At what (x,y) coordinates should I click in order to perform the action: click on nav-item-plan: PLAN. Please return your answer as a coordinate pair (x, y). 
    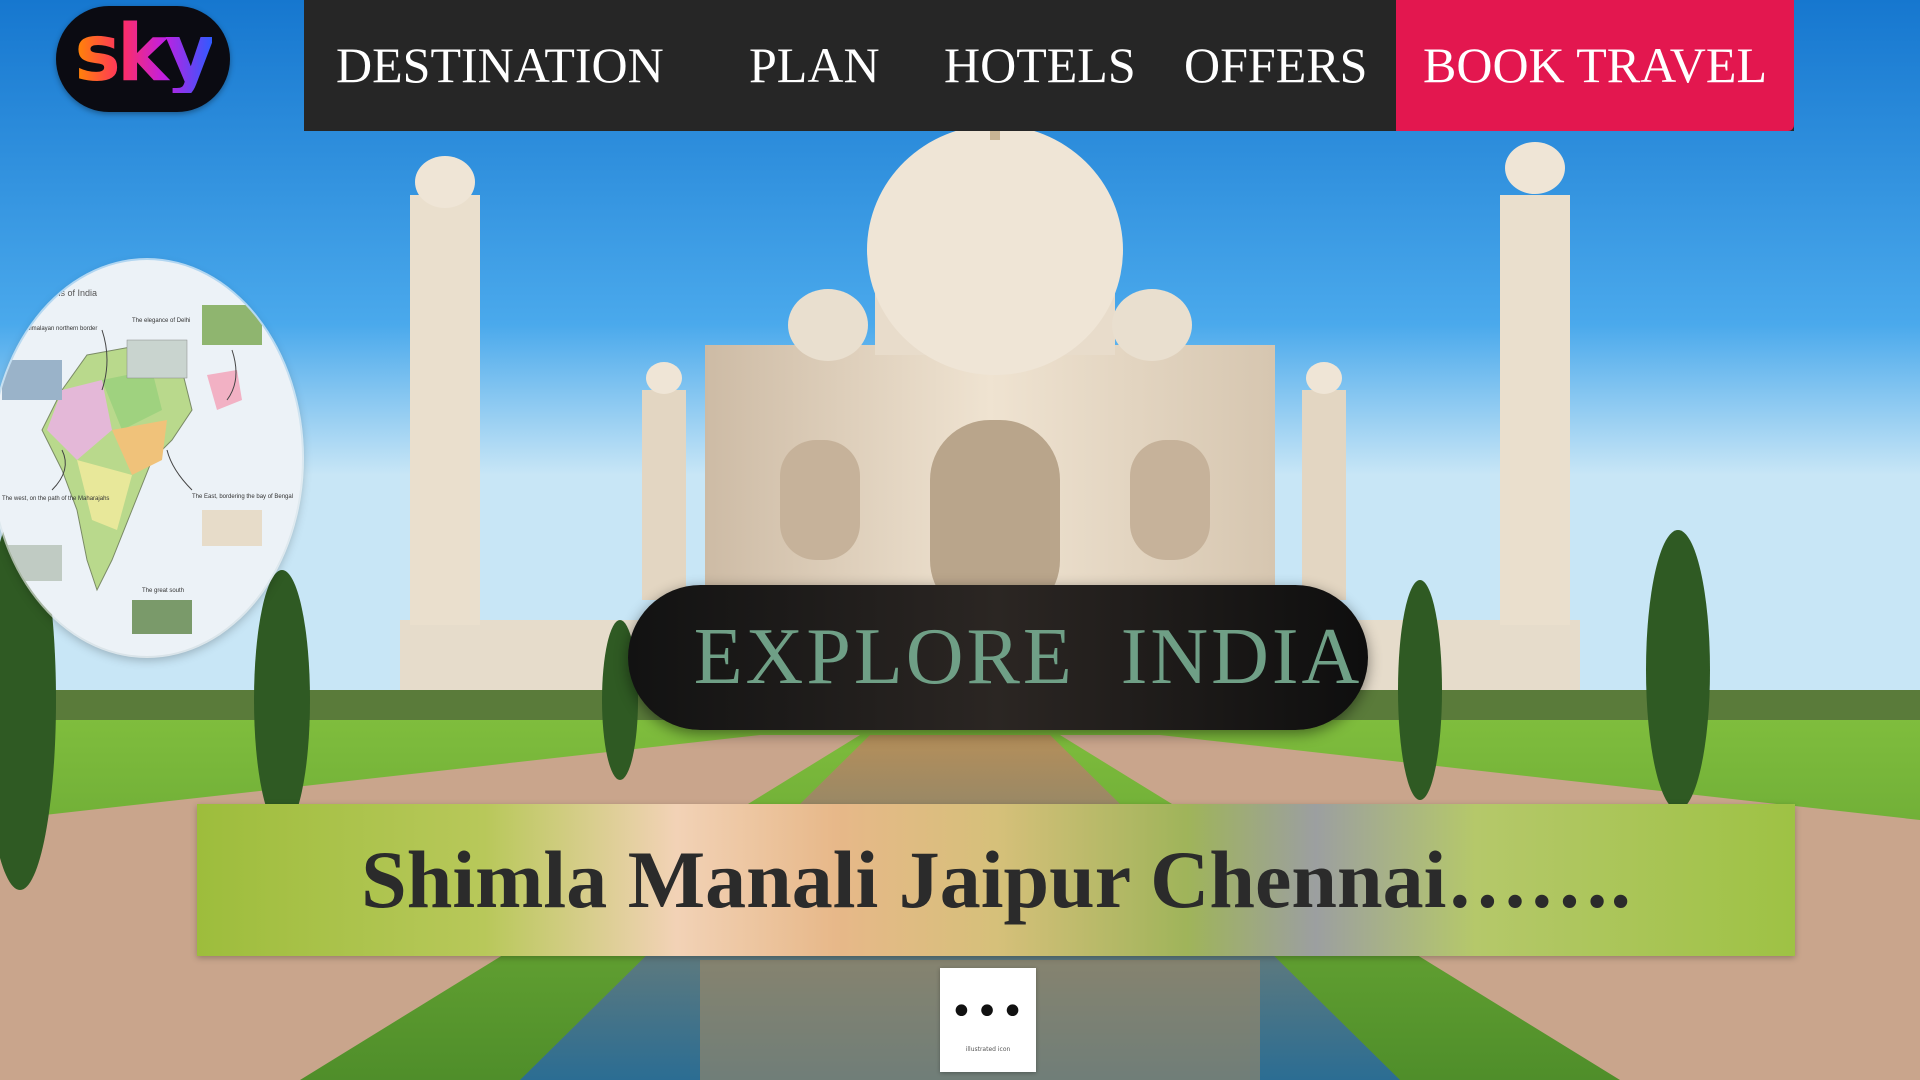
    Looking at the image, I should click on (814, 65).